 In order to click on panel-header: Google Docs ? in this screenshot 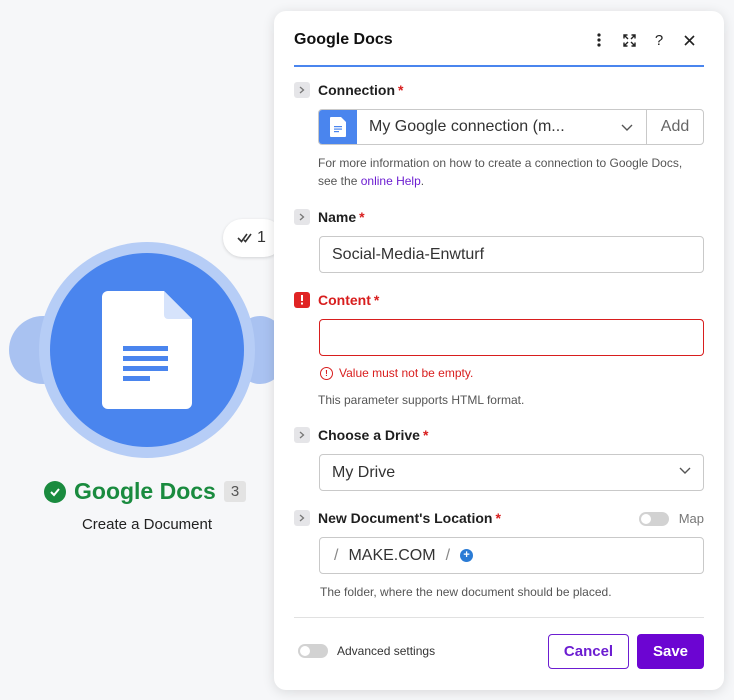, I will do `click(499, 48)`.